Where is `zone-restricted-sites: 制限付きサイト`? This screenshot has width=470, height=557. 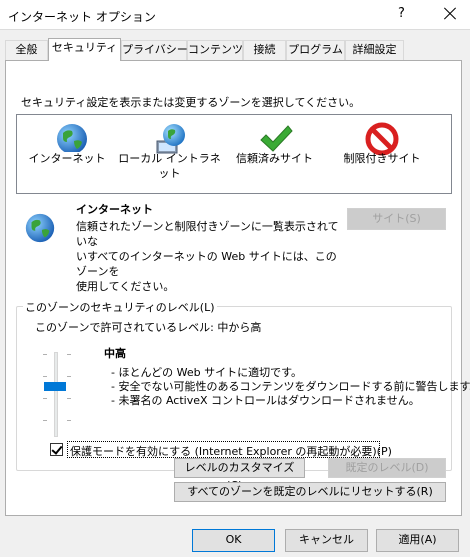 zone-restricted-sites: 制限付きサイト is located at coordinates (382, 150).